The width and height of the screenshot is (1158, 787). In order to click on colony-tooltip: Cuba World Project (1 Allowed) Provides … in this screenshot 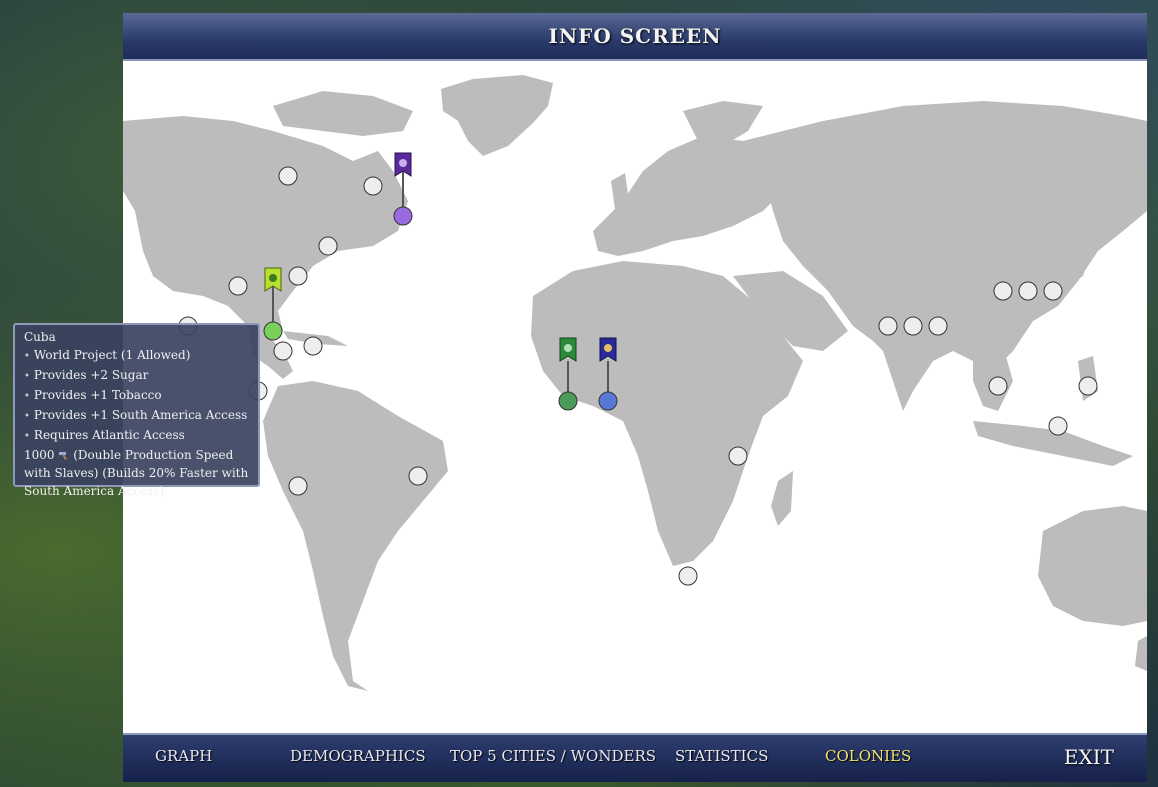, I will do `click(136, 410)`.